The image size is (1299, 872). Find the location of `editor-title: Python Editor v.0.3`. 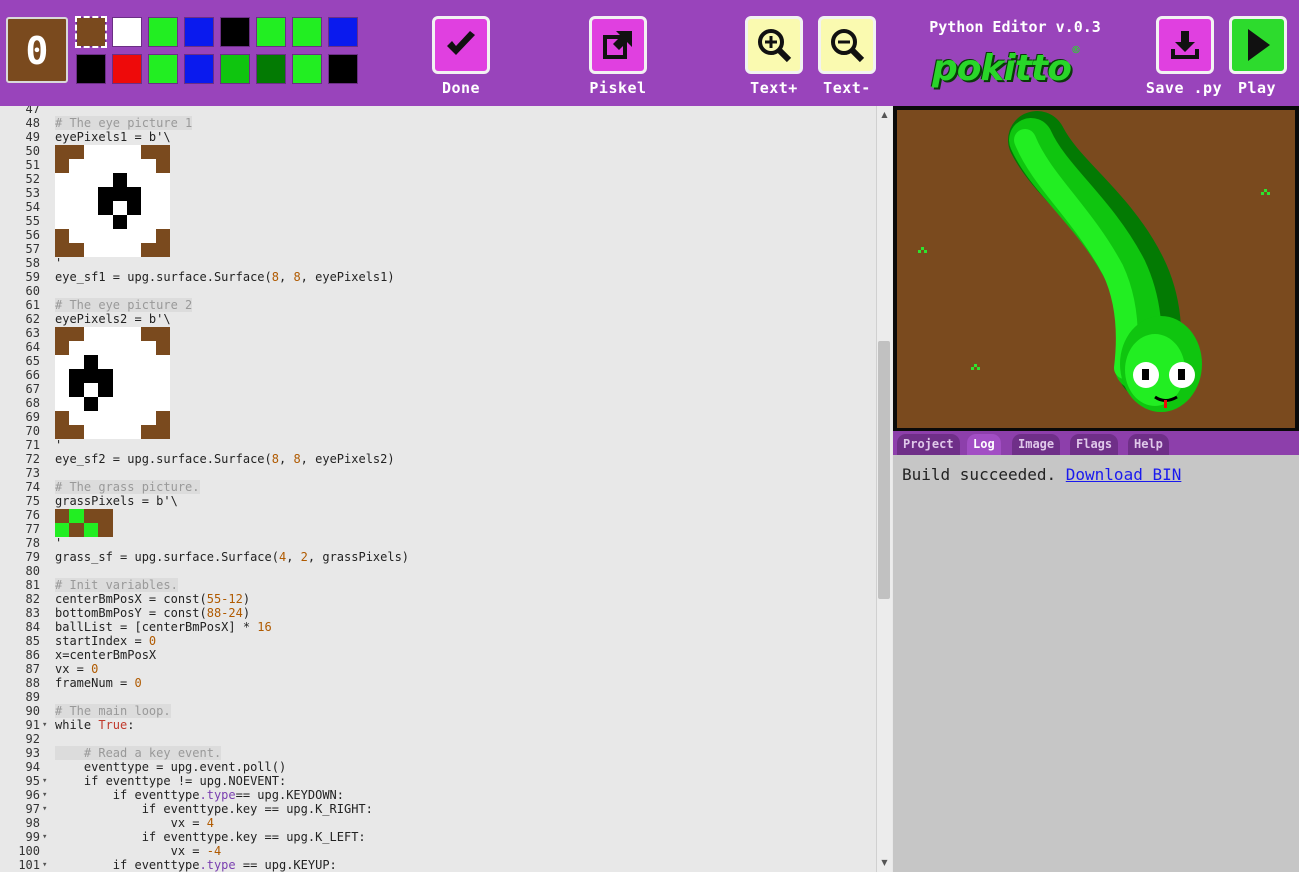

editor-title: Python Editor v.0.3 is located at coordinates (1015, 27).